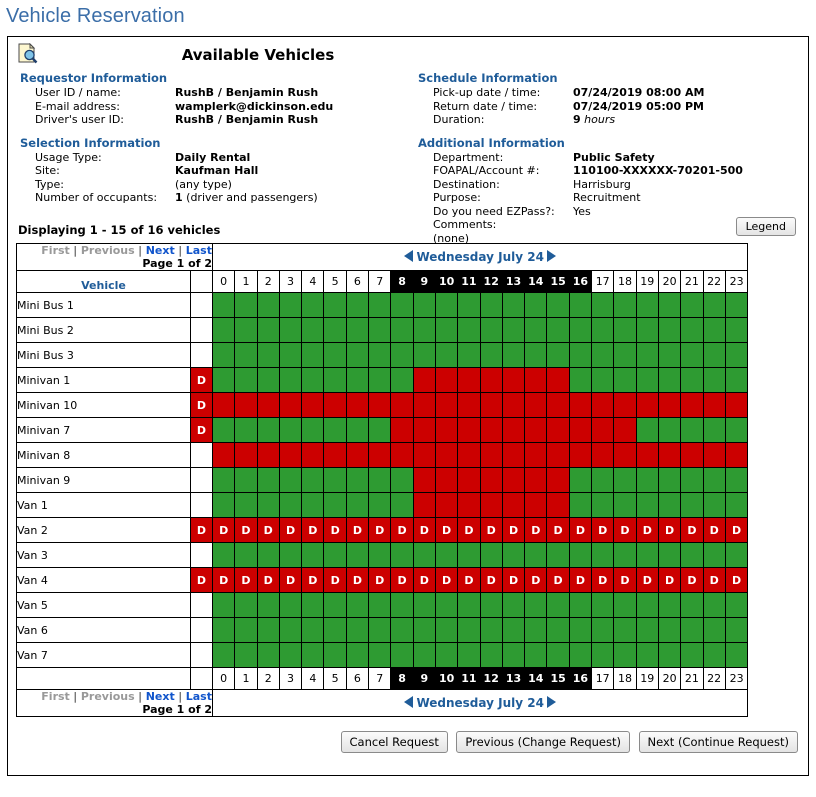  What do you see at coordinates (603, 281) in the screenshot?
I see `hour-header-17: 17` at bounding box center [603, 281].